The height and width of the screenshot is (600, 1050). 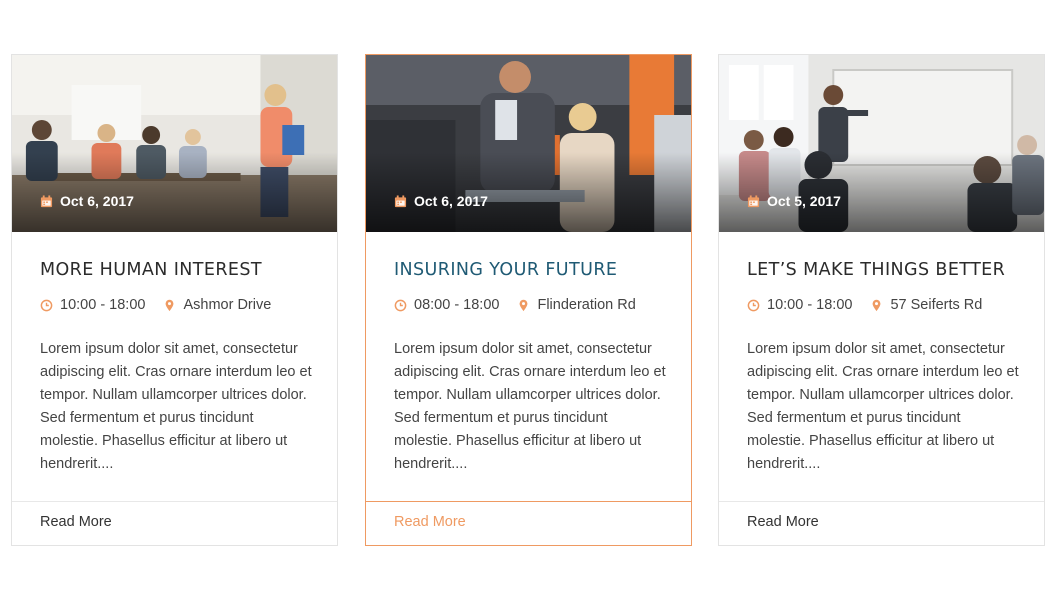 I want to click on event-title: MORE HUMAN INTEREST, so click(x=151, y=270).